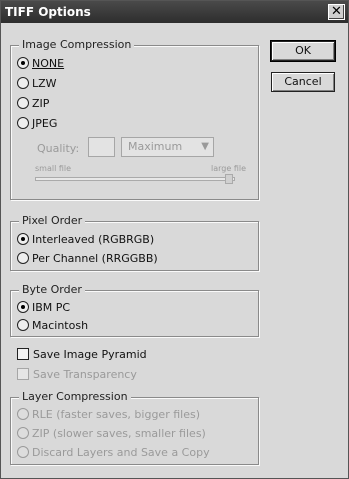 Image resolution: width=349 pixels, height=479 pixels. I want to click on radio-interleaved: Interleaved (RGBRGB), so click(85, 239).